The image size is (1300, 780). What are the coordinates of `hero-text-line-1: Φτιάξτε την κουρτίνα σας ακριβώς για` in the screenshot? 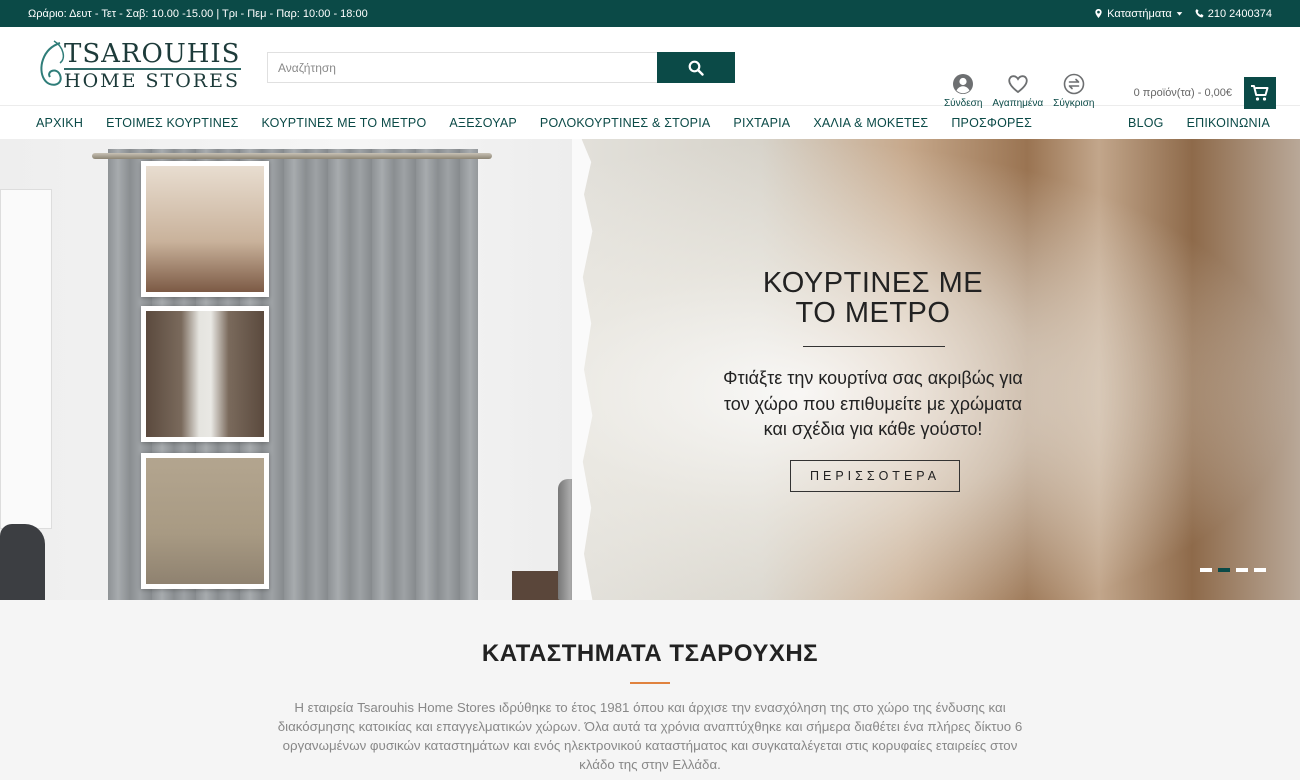 It's located at (873, 378).